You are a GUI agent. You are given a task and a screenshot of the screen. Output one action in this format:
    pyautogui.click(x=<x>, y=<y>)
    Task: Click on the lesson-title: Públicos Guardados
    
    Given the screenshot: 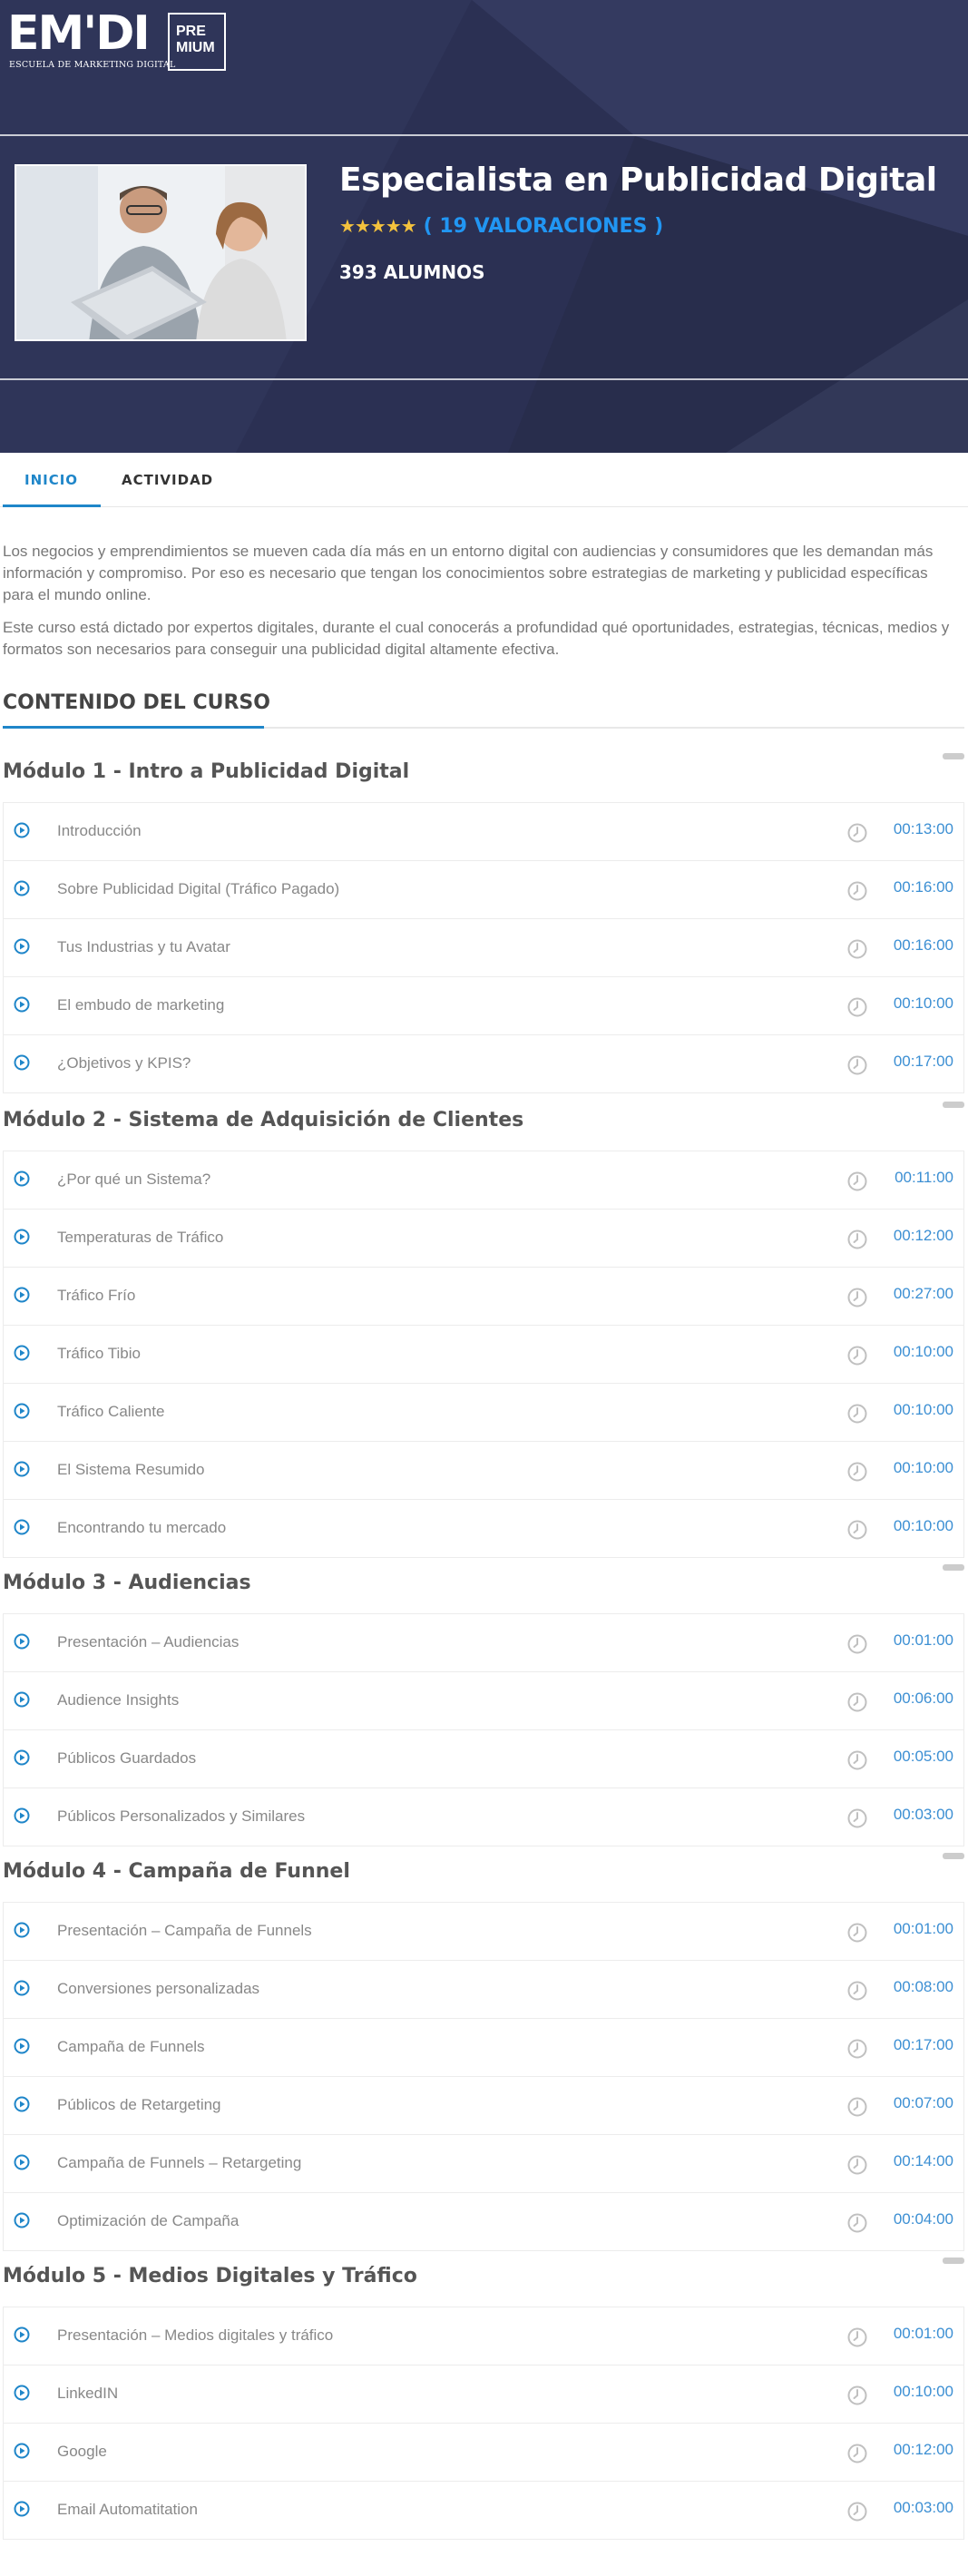 What is the action you would take?
    pyautogui.click(x=126, y=1758)
    